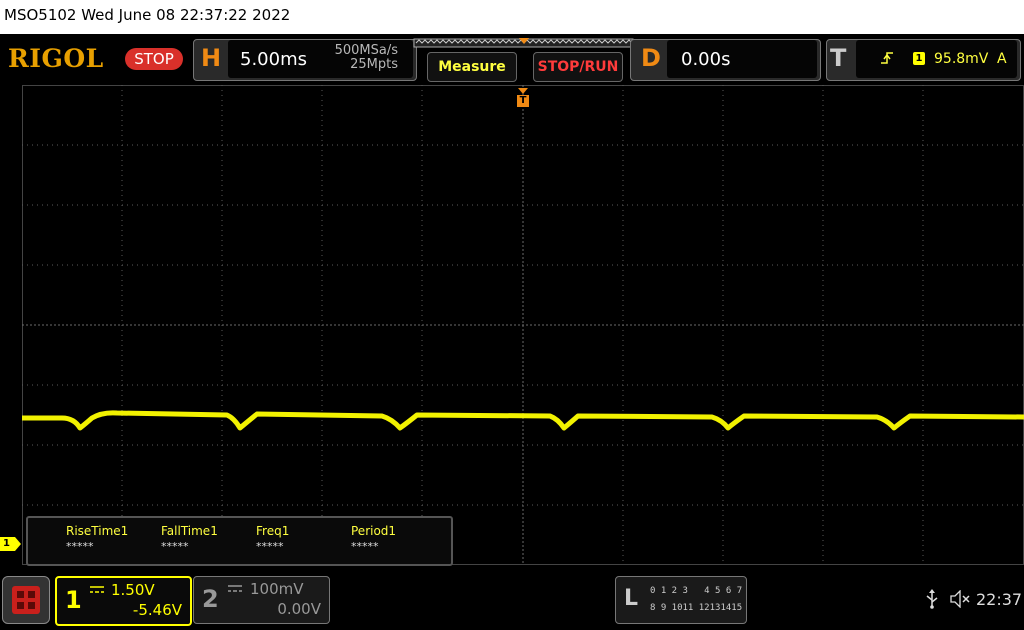 This screenshot has height=630, width=1024. Describe the element at coordinates (210, 599) in the screenshot. I see `channel2-number: 2` at that location.